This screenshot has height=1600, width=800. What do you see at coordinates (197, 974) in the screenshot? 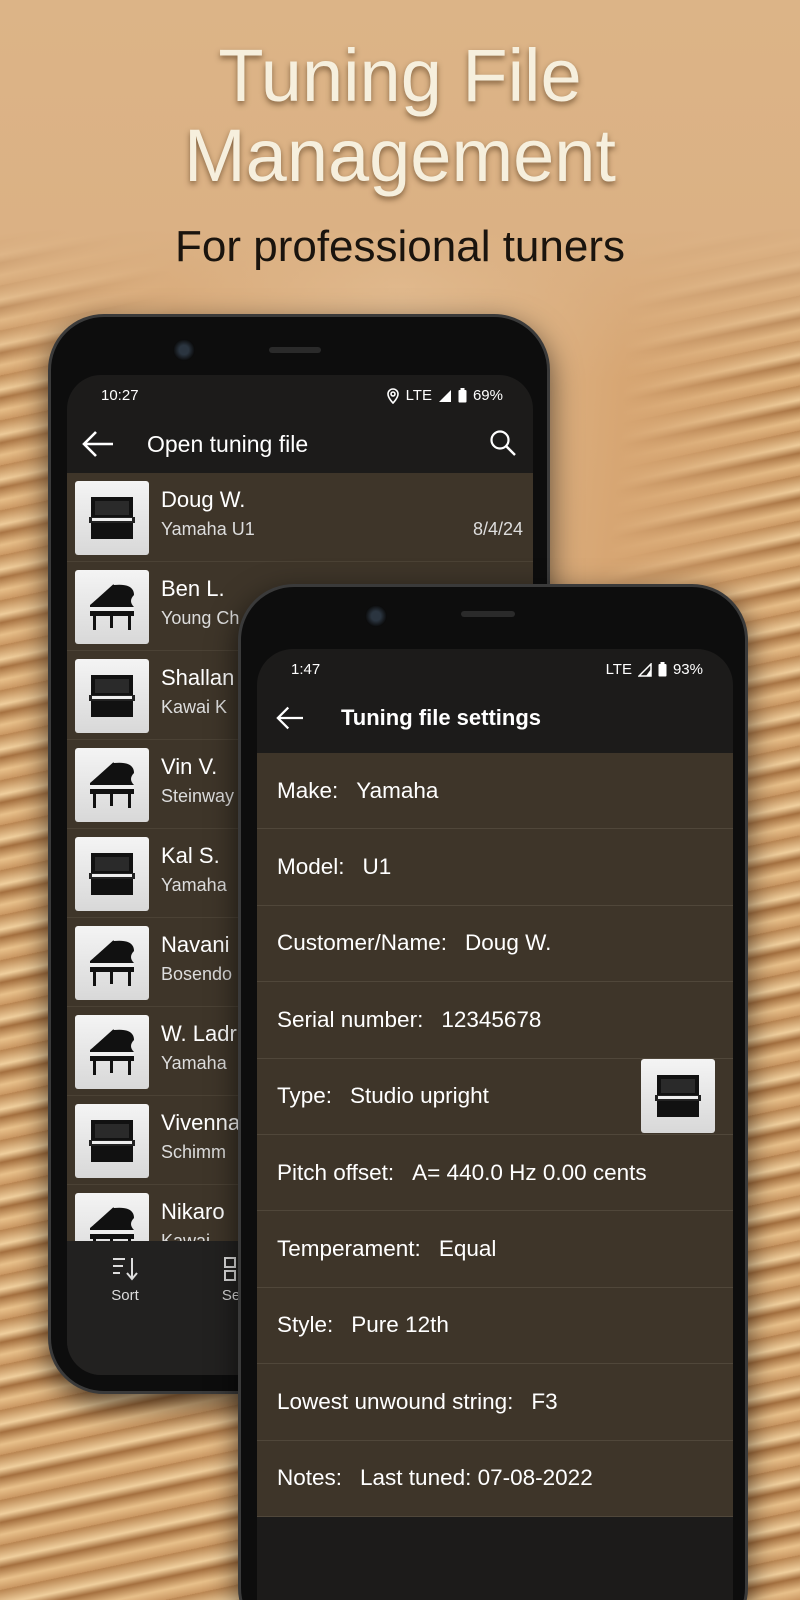
I see `file-piano: Bosendo` at bounding box center [197, 974].